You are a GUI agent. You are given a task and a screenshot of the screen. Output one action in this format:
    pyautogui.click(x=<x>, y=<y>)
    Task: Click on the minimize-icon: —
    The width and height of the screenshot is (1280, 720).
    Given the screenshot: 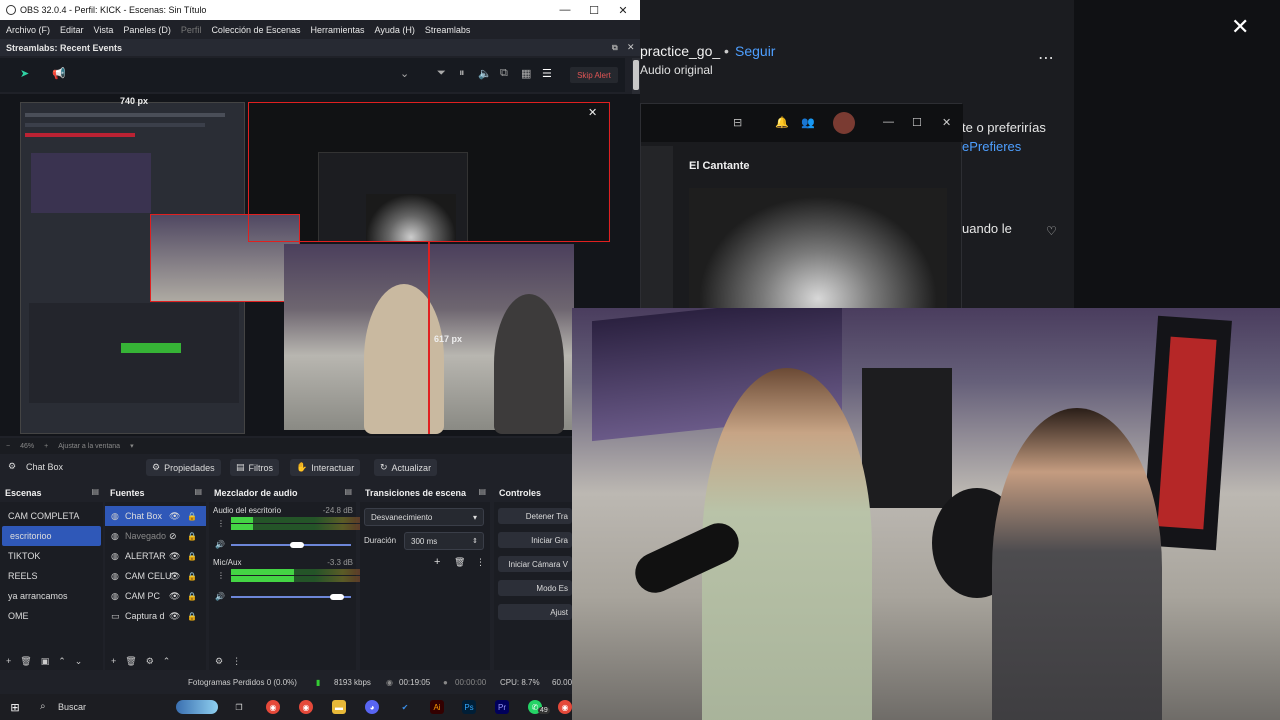 What is the action you would take?
    pyautogui.click(x=565, y=10)
    